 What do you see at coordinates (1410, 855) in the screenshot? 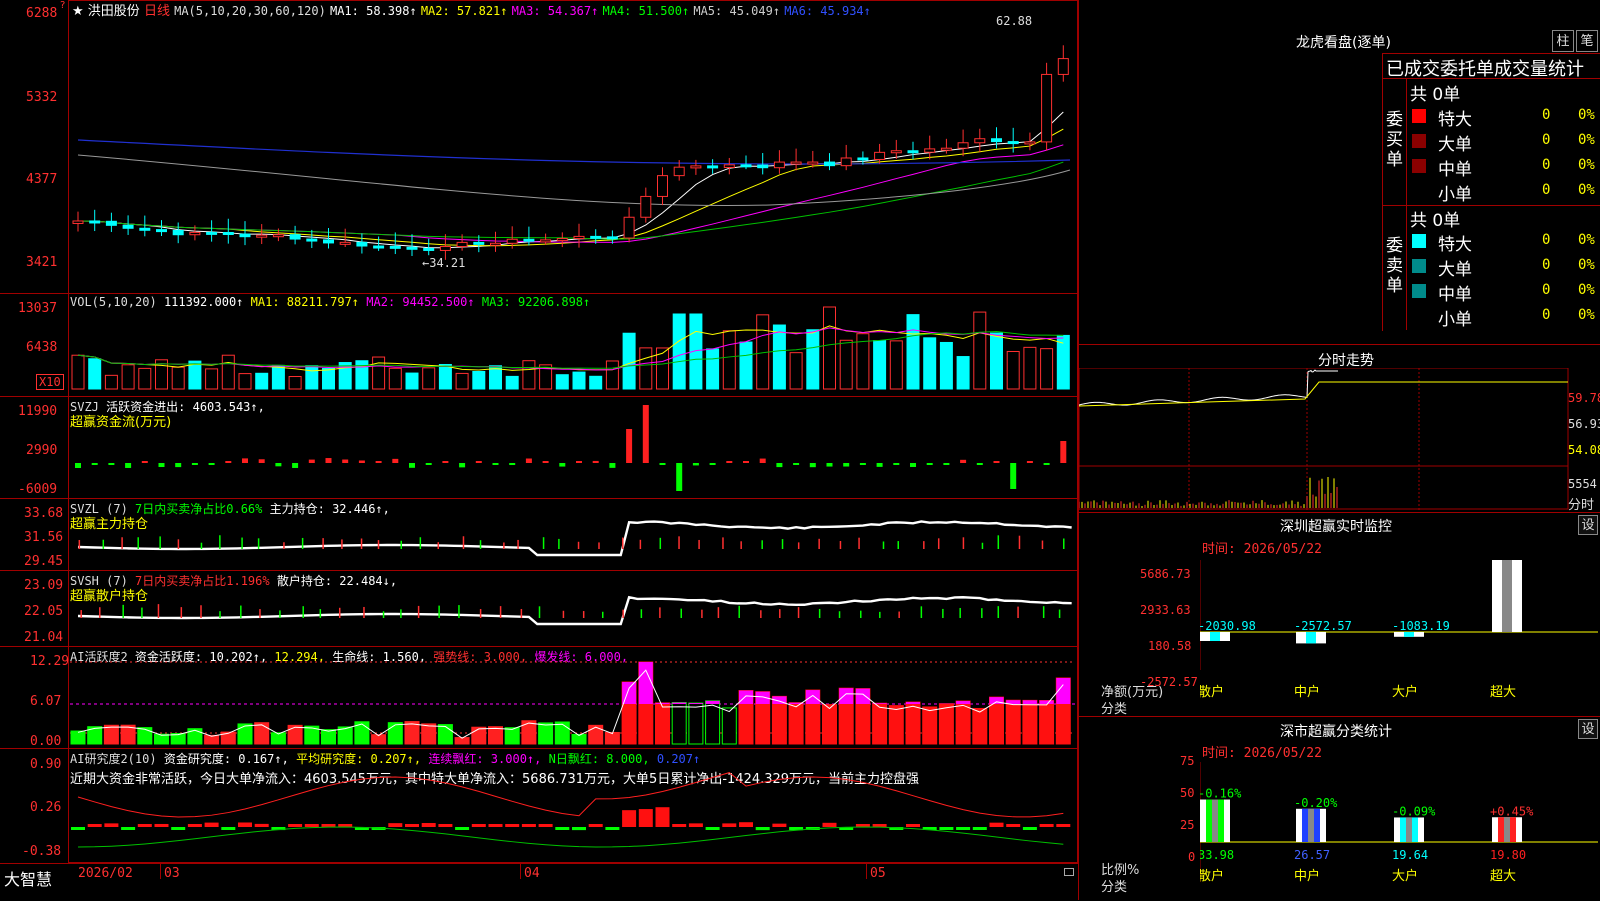
I see `classify-value: 19.64` at bounding box center [1410, 855].